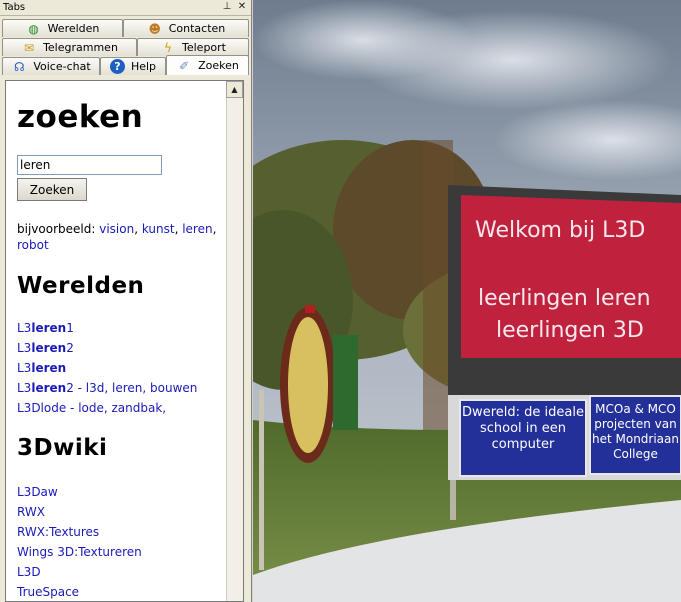 This screenshot has width=681, height=602. I want to click on sign-leg, so click(453, 500).